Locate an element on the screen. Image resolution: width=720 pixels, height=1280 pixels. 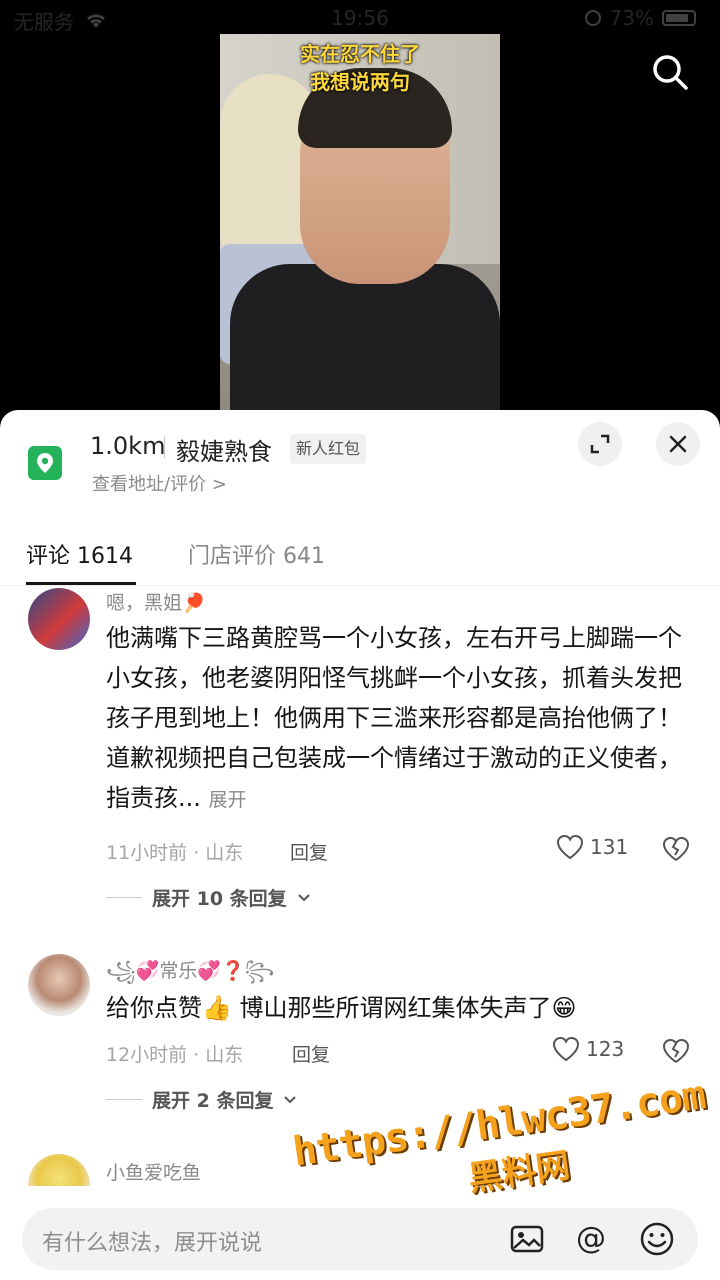
video-caption: 实在忍不住了 我想说两句 is located at coordinates (360, 68).